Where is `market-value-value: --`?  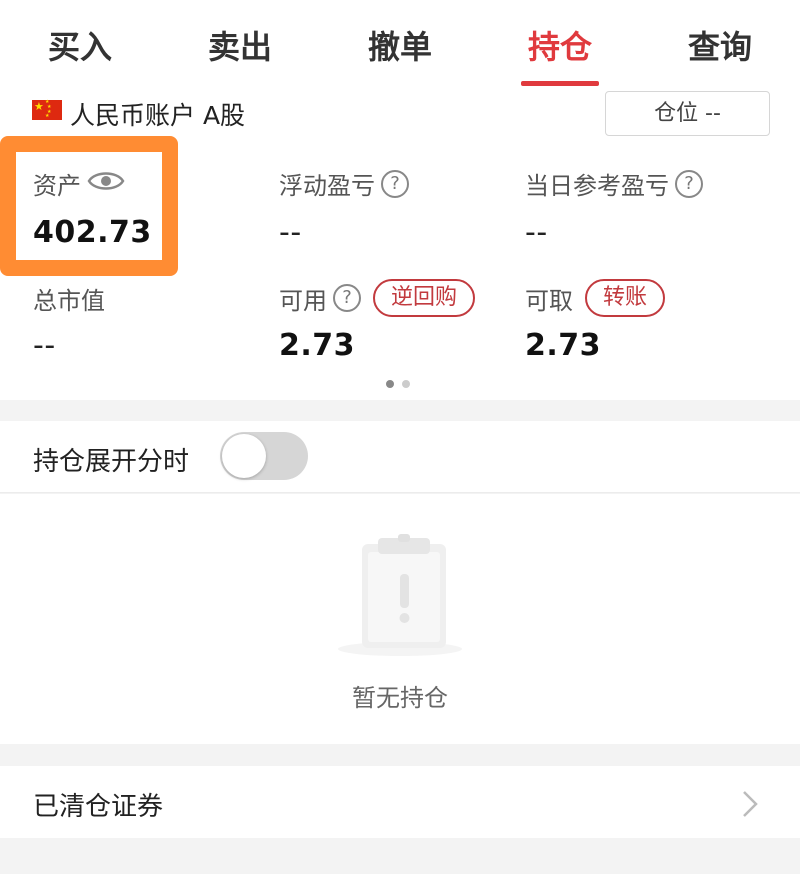
market-value-value: -- is located at coordinates (44, 345).